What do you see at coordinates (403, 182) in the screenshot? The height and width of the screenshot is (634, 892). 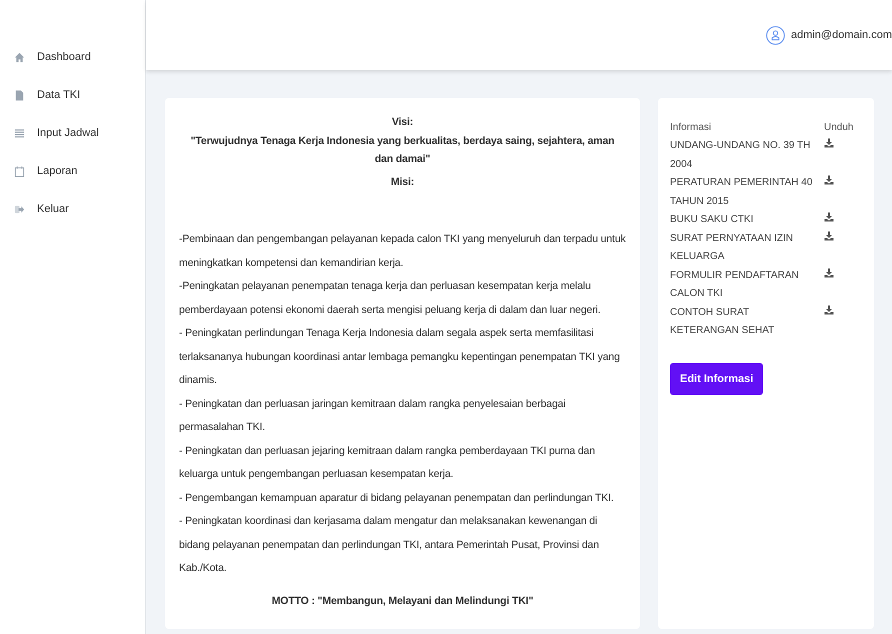 I see `misi-heading: Misi:` at bounding box center [403, 182].